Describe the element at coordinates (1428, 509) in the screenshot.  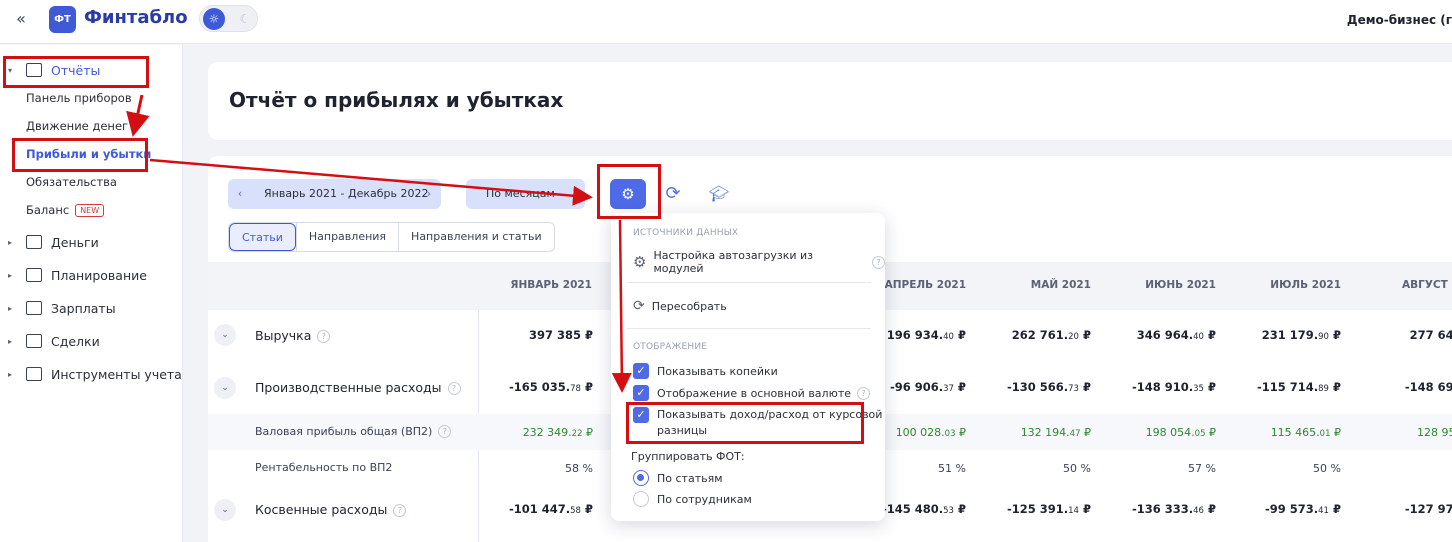
I see `cell-value: -127 970.` at that location.